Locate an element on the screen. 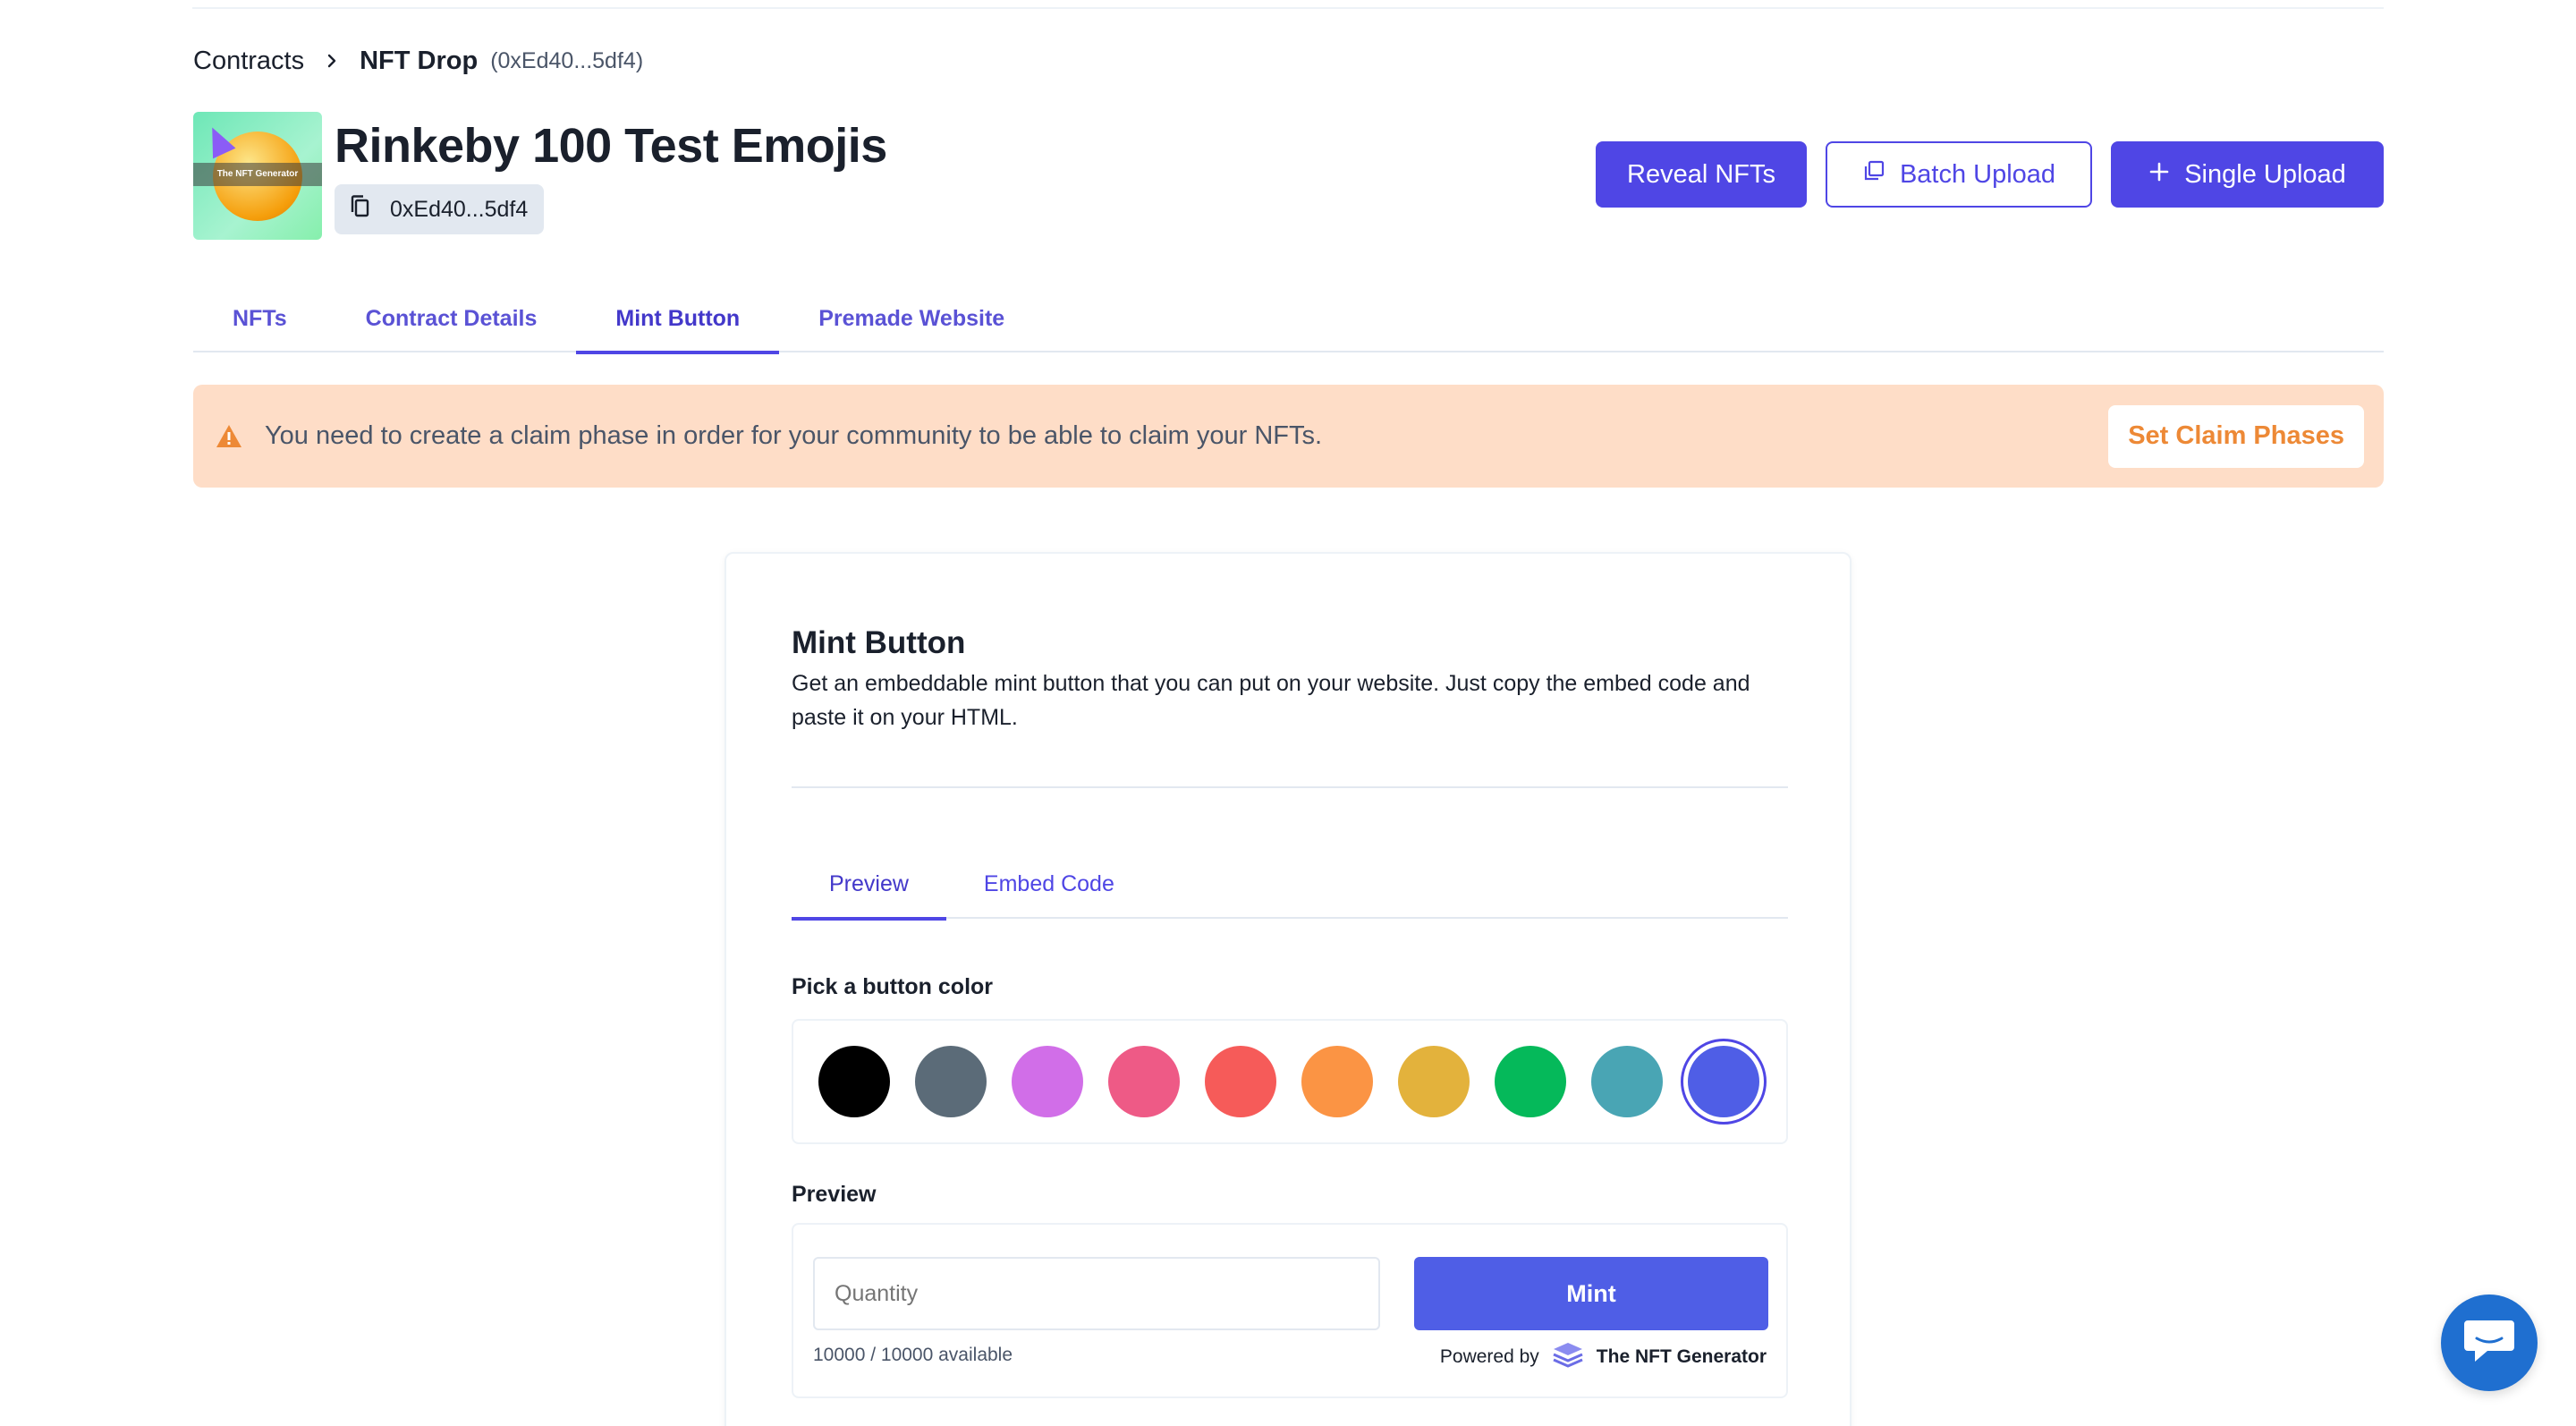  batch-copy-icon is located at coordinates (1873, 175).